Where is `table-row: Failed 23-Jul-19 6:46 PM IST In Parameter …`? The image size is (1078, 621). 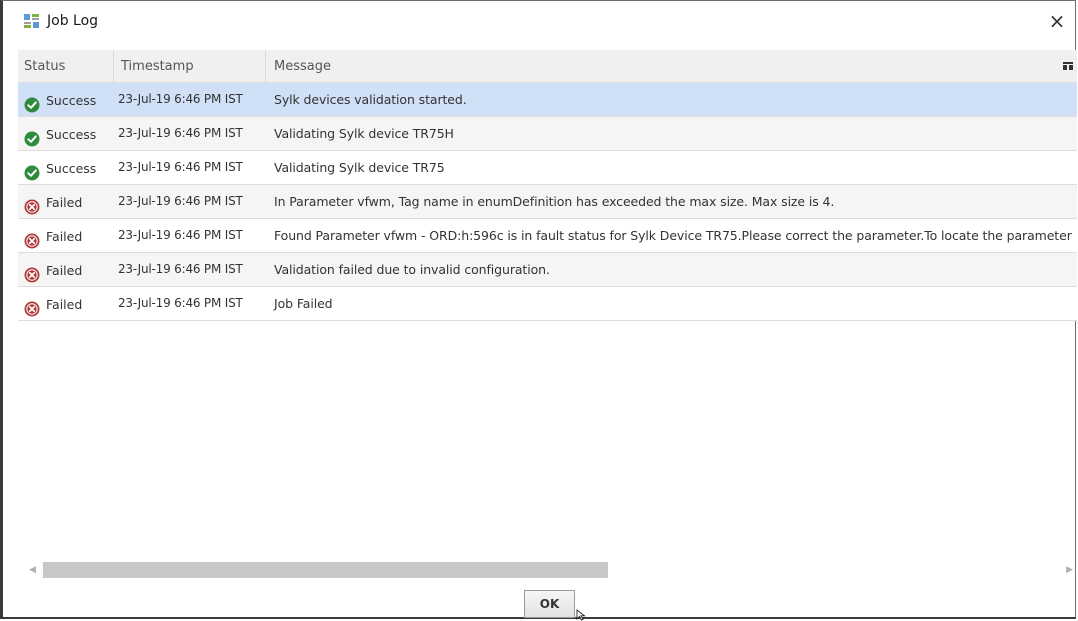 table-row: Failed 23-Jul-19 6:46 PM IST In Parameter … is located at coordinates (547, 202).